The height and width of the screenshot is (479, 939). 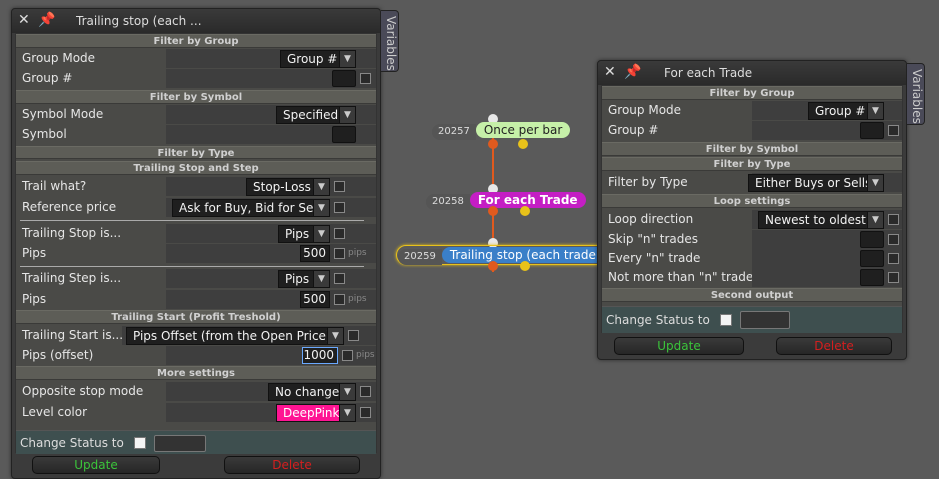 I want to click on row-right: Pips ▼, so click(x=271, y=278).